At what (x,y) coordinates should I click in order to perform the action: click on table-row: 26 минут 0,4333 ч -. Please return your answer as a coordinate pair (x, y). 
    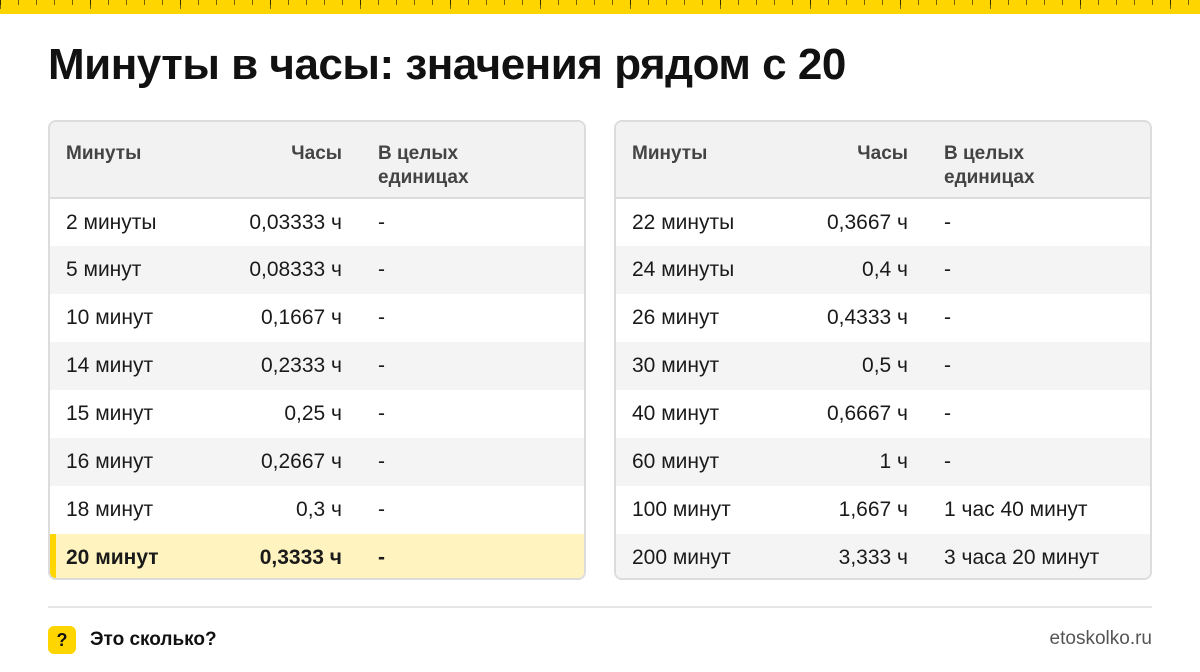
    Looking at the image, I should click on (883, 318).